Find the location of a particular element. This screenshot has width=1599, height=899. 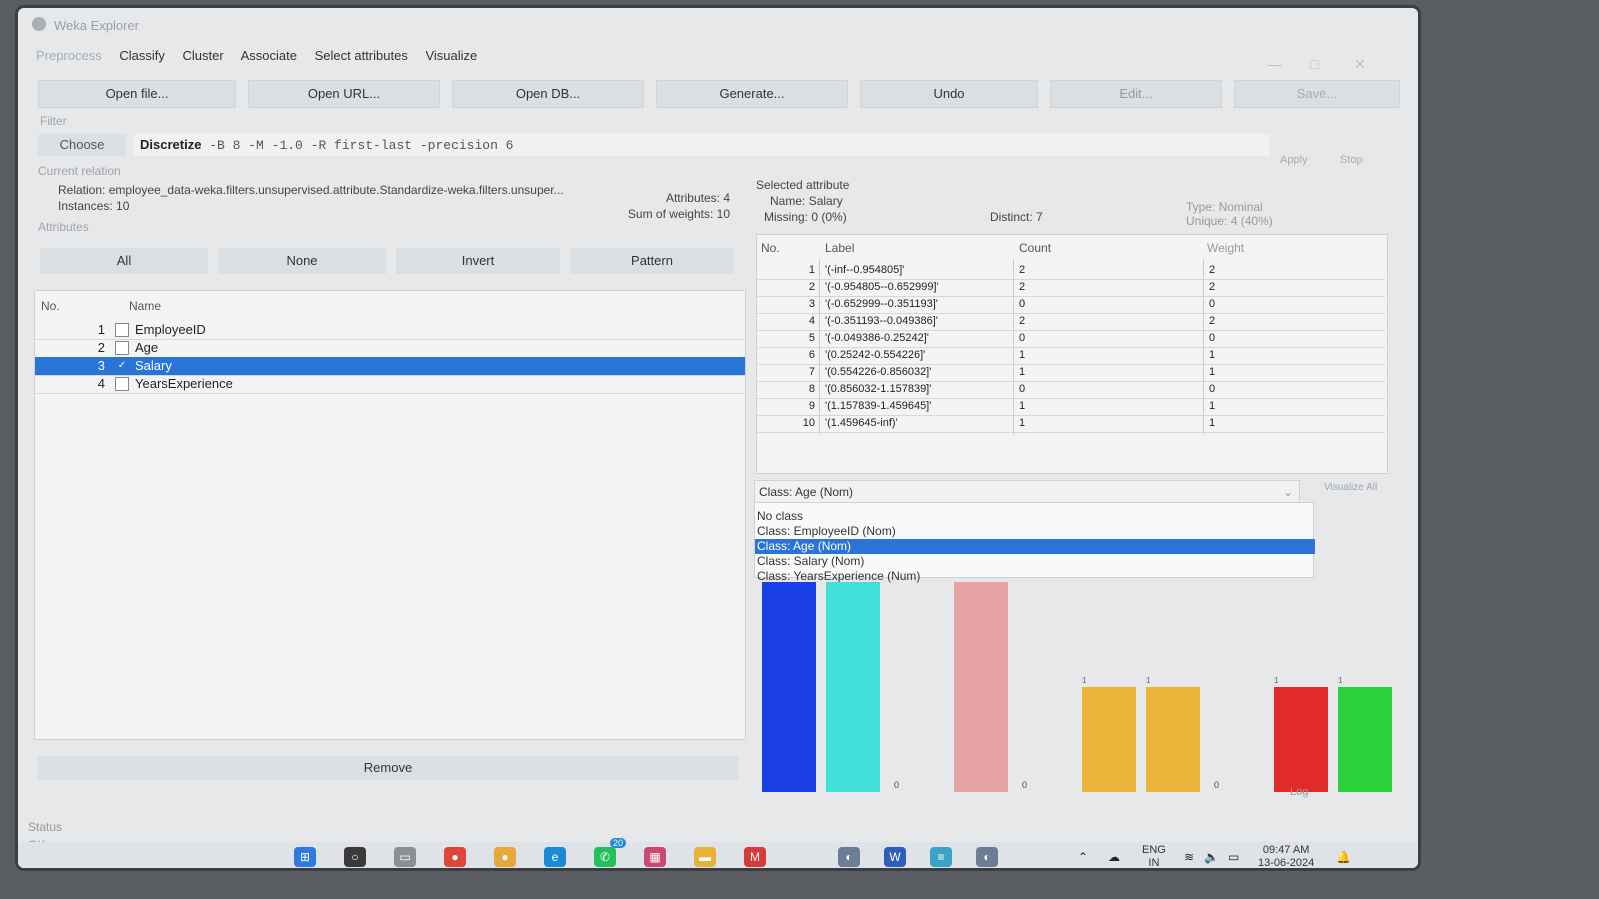

tab-classify: Classify is located at coordinates (142, 55).